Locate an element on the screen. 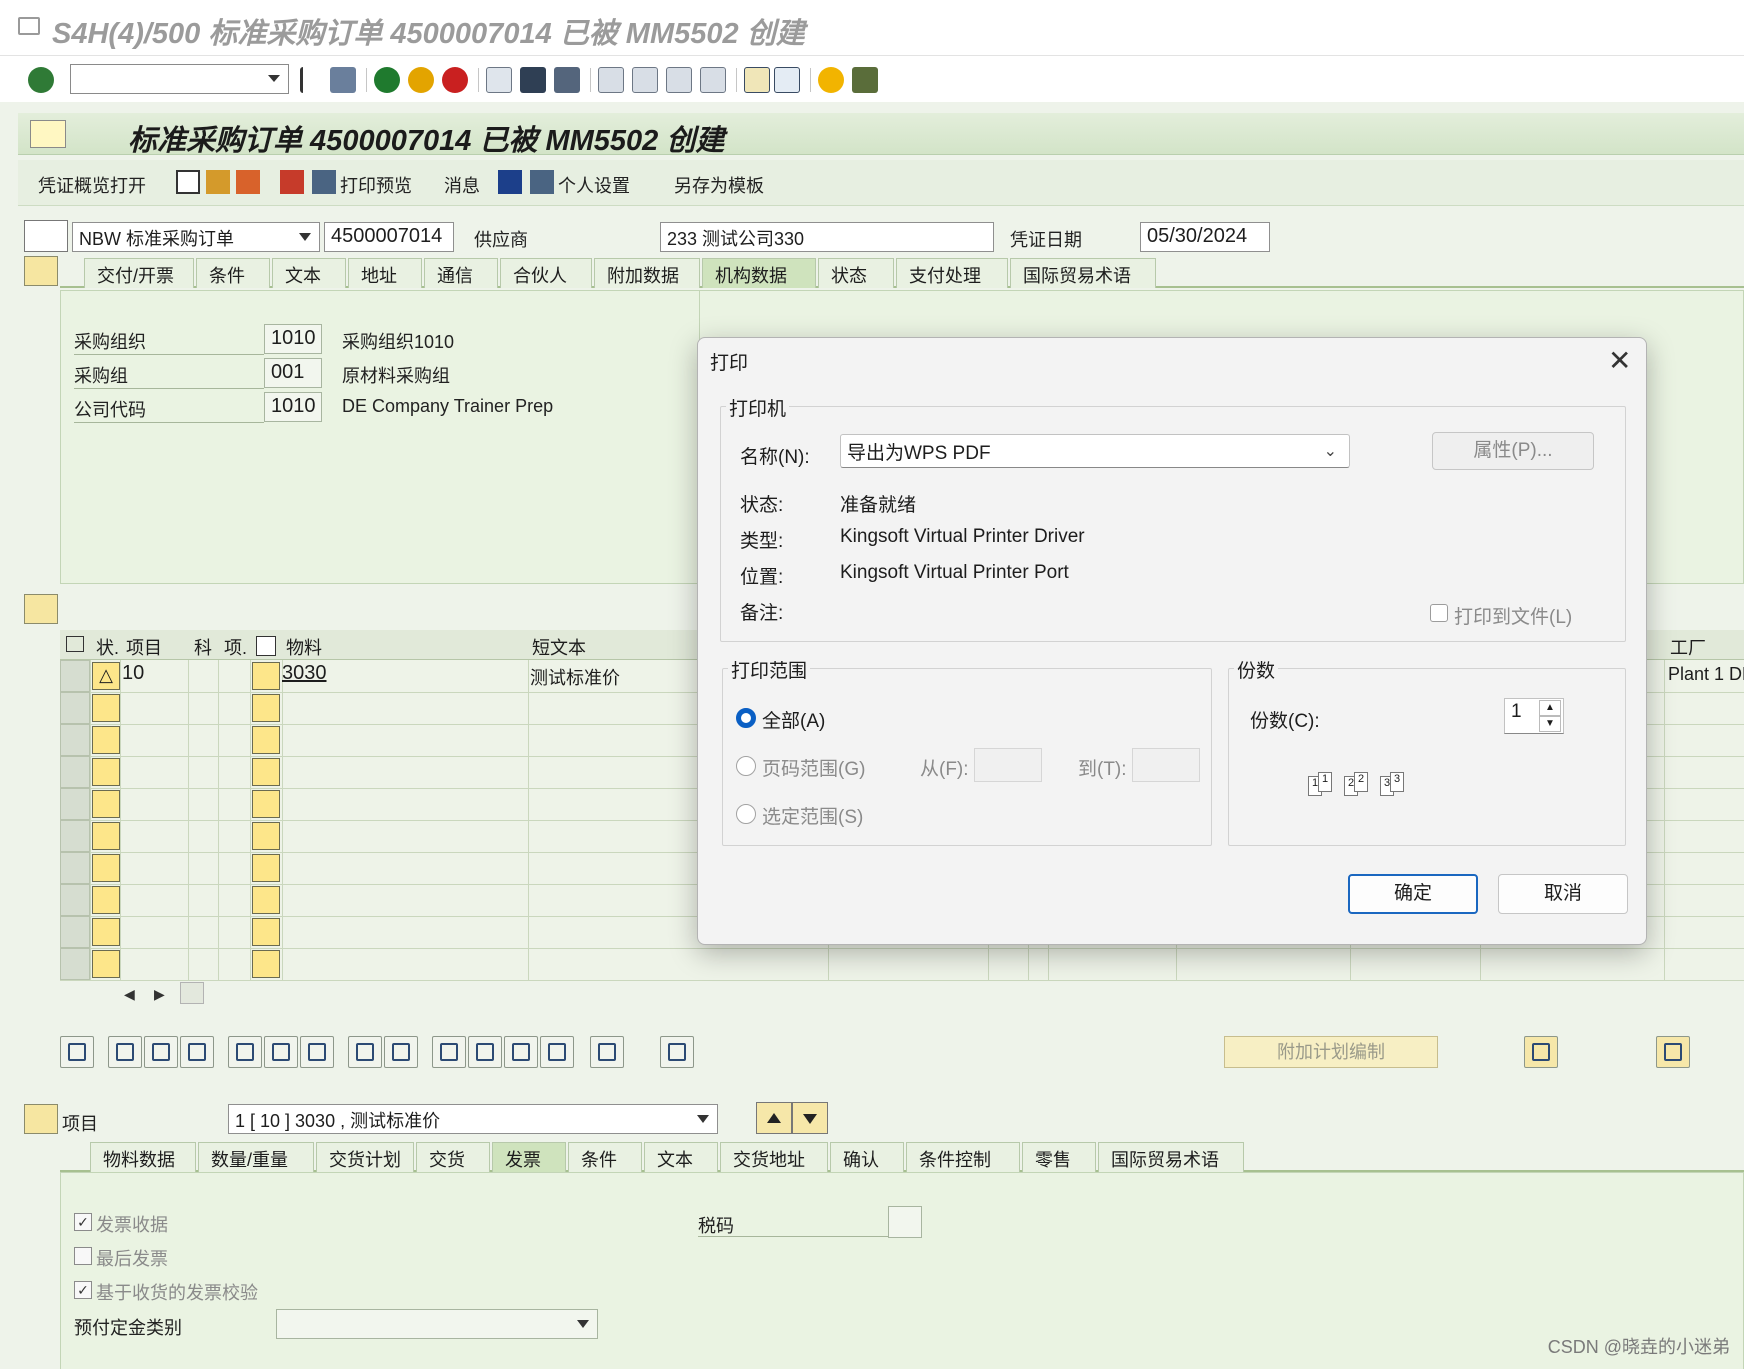 This screenshot has height=1369, width=1744. doc-date-field: 05/30/2024 is located at coordinates (1205, 237).